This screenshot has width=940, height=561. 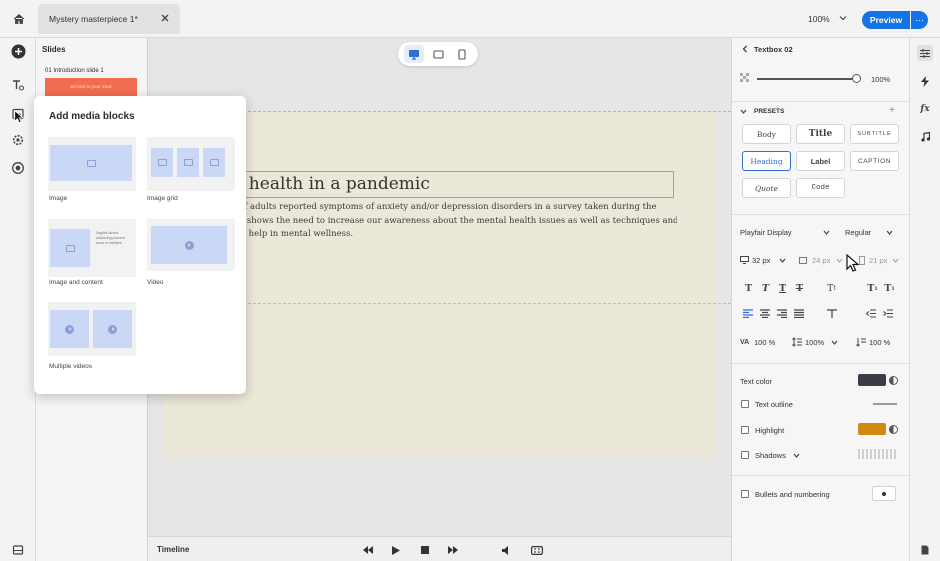 I want to click on bottom-panel-button, so click(x=18, y=550).